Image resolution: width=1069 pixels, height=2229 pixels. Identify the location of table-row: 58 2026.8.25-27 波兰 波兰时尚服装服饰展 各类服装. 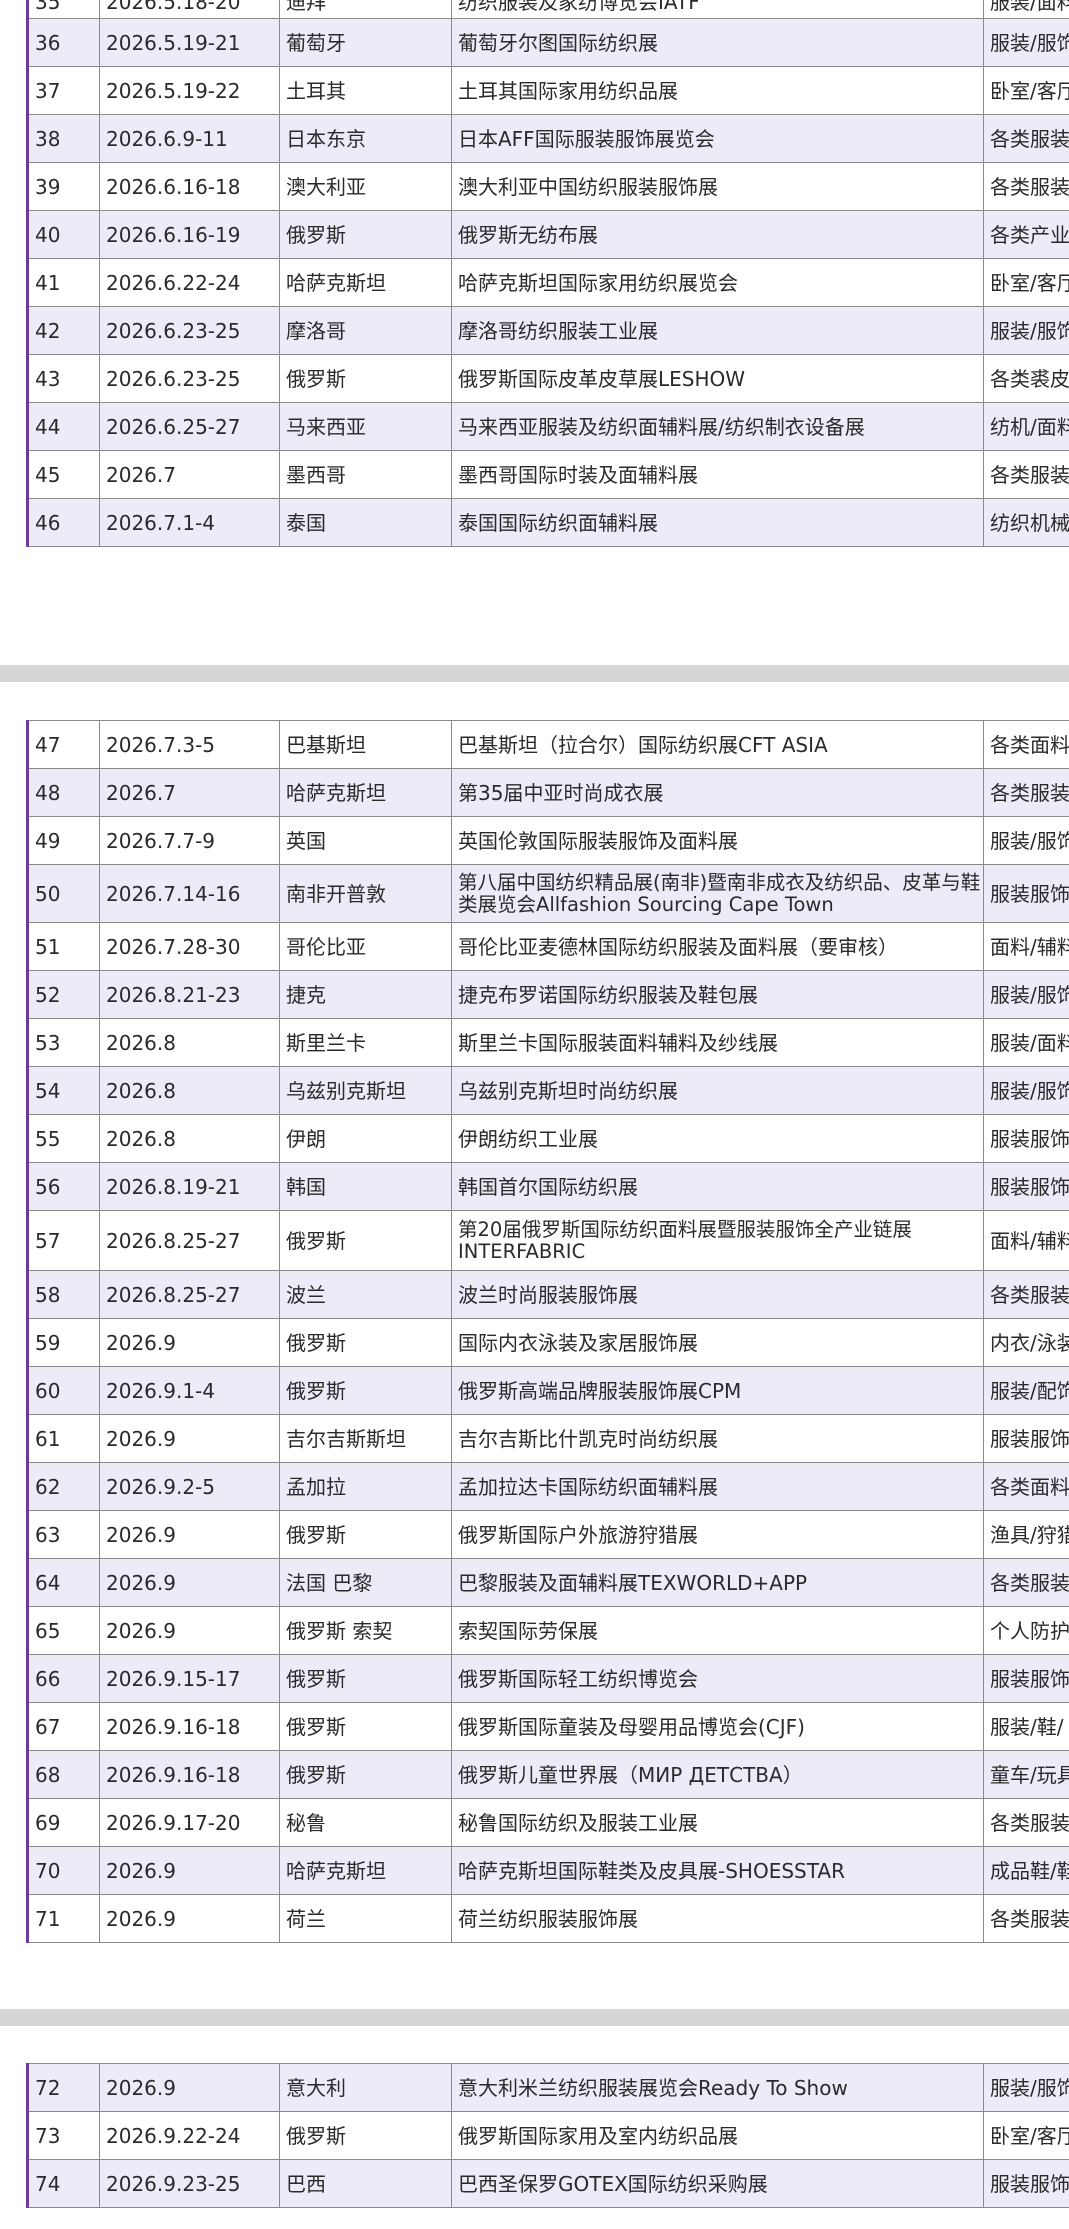
(547, 1294).